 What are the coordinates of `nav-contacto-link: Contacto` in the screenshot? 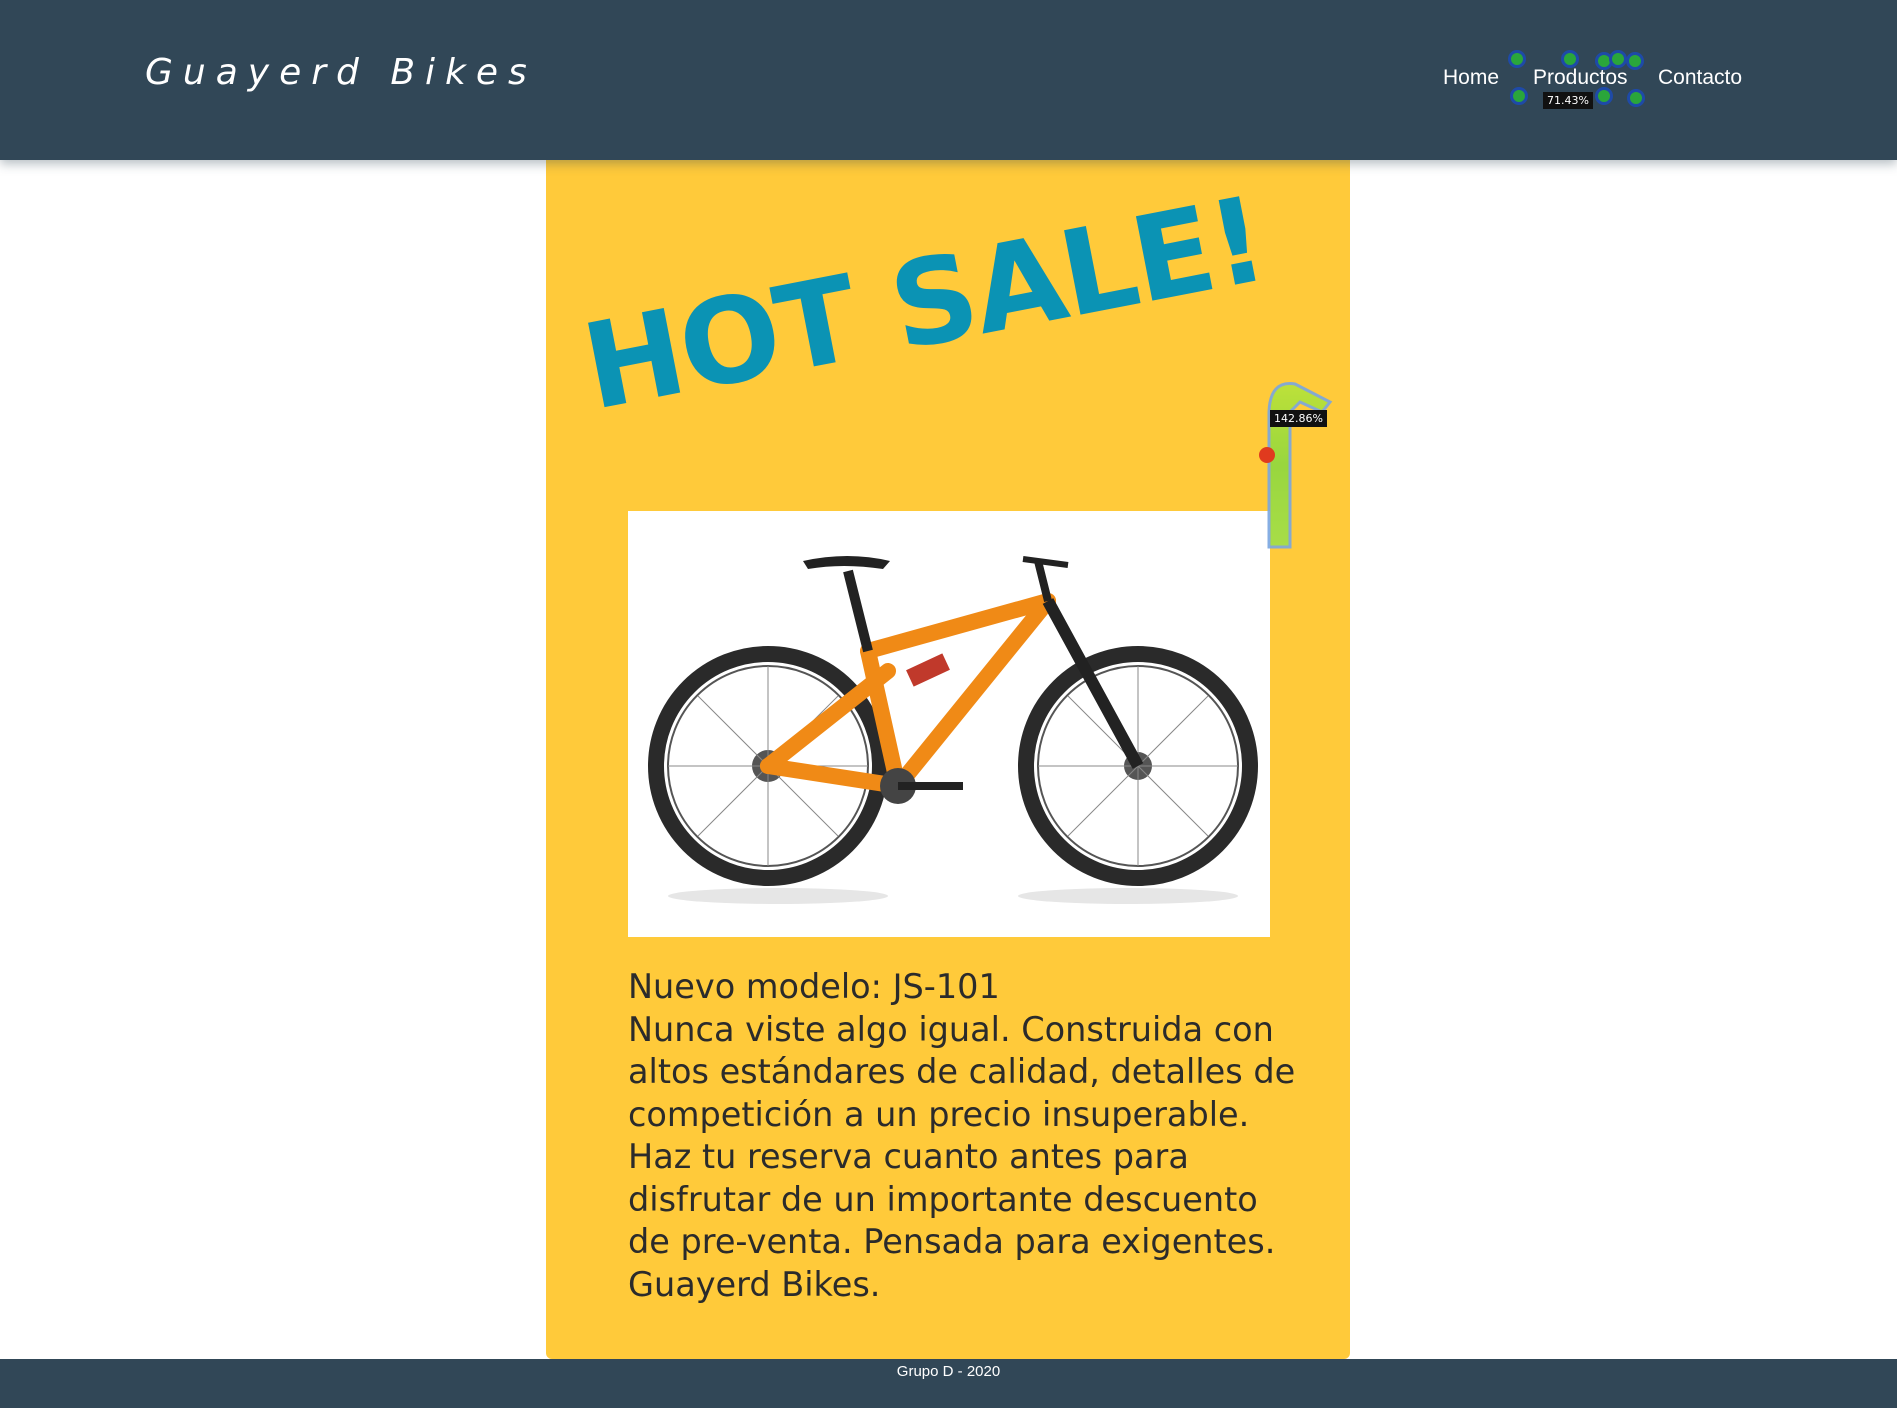 It's located at (1700, 78).